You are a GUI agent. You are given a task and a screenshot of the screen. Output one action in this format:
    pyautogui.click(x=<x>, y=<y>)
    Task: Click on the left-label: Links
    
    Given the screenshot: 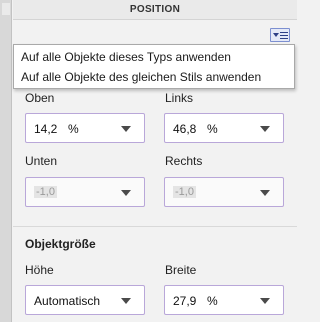 What is the action you would take?
    pyautogui.click(x=179, y=98)
    